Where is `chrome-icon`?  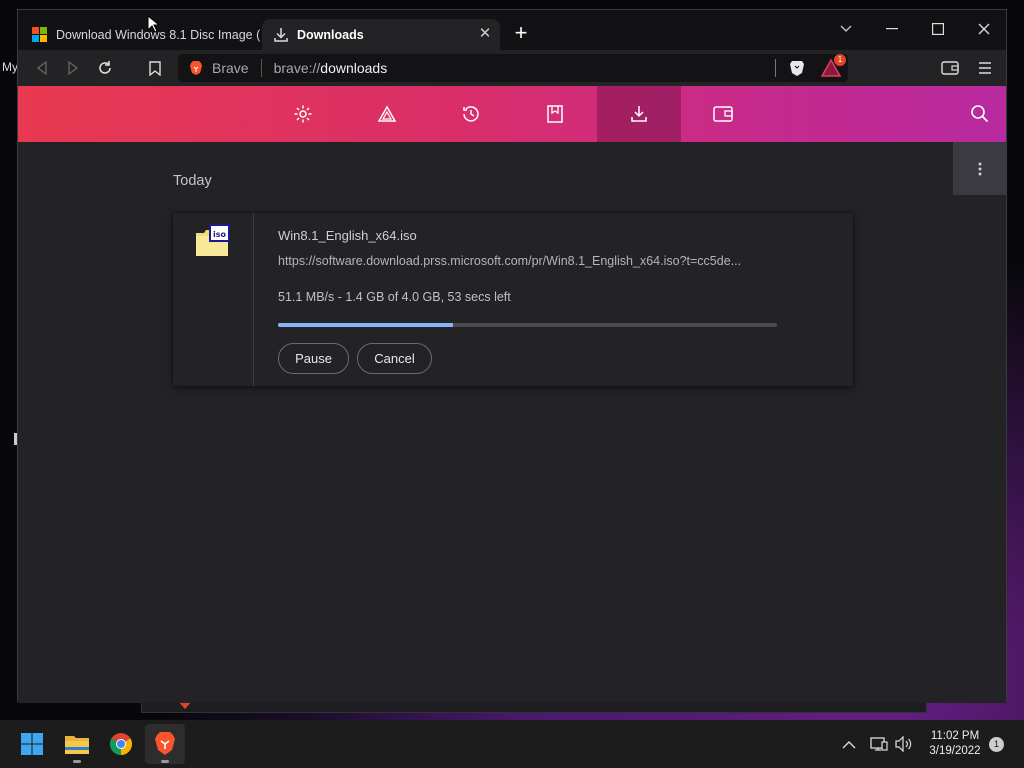
chrome-icon is located at coordinates (121, 744).